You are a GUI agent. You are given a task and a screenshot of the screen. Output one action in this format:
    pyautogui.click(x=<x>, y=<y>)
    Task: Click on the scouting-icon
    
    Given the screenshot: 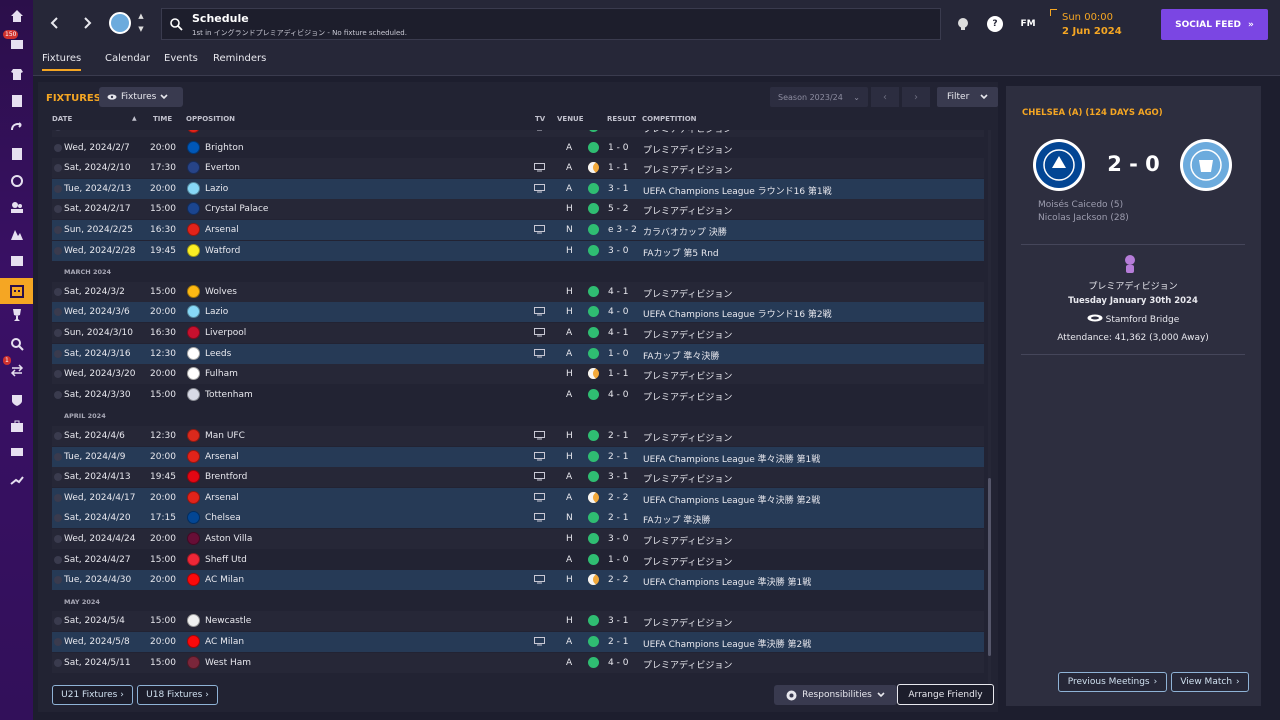 What is the action you would take?
    pyautogui.click(x=16, y=344)
    